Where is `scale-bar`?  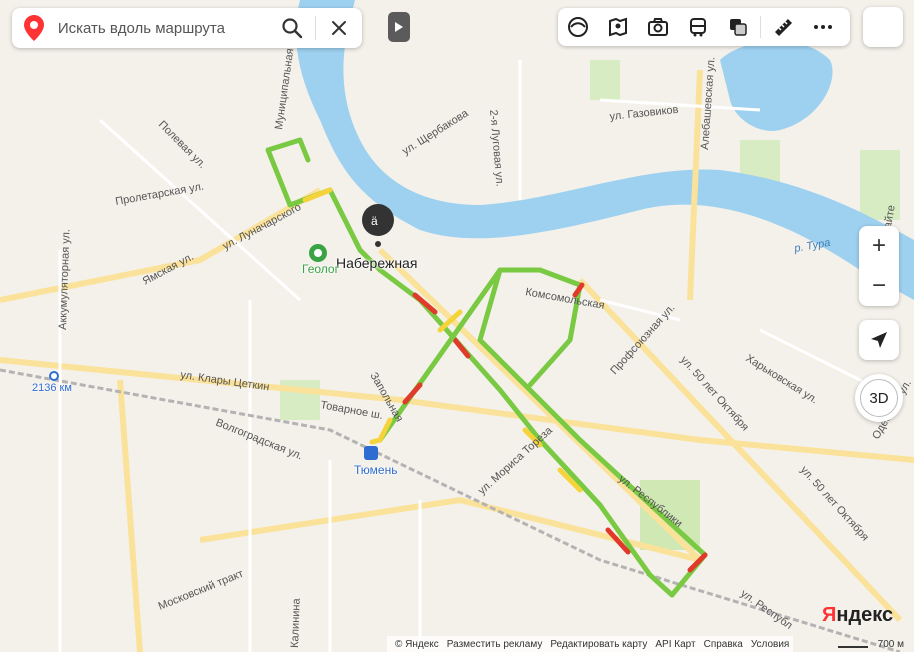
scale-bar is located at coordinates (853, 647).